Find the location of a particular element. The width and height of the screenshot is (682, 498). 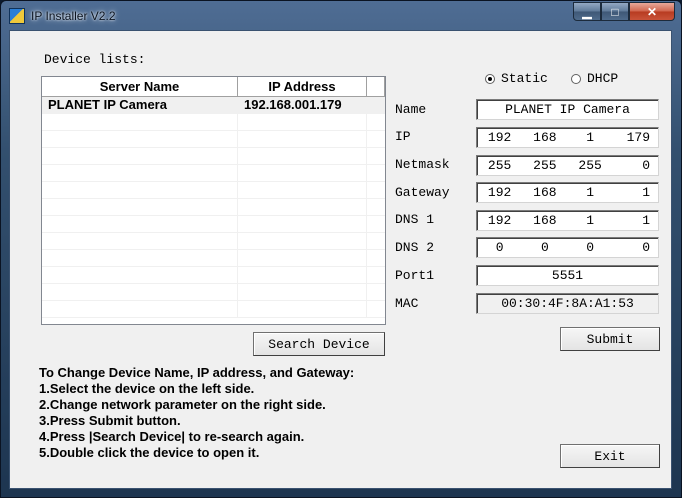

ip-field: 192 168 1 179 is located at coordinates (567, 137).